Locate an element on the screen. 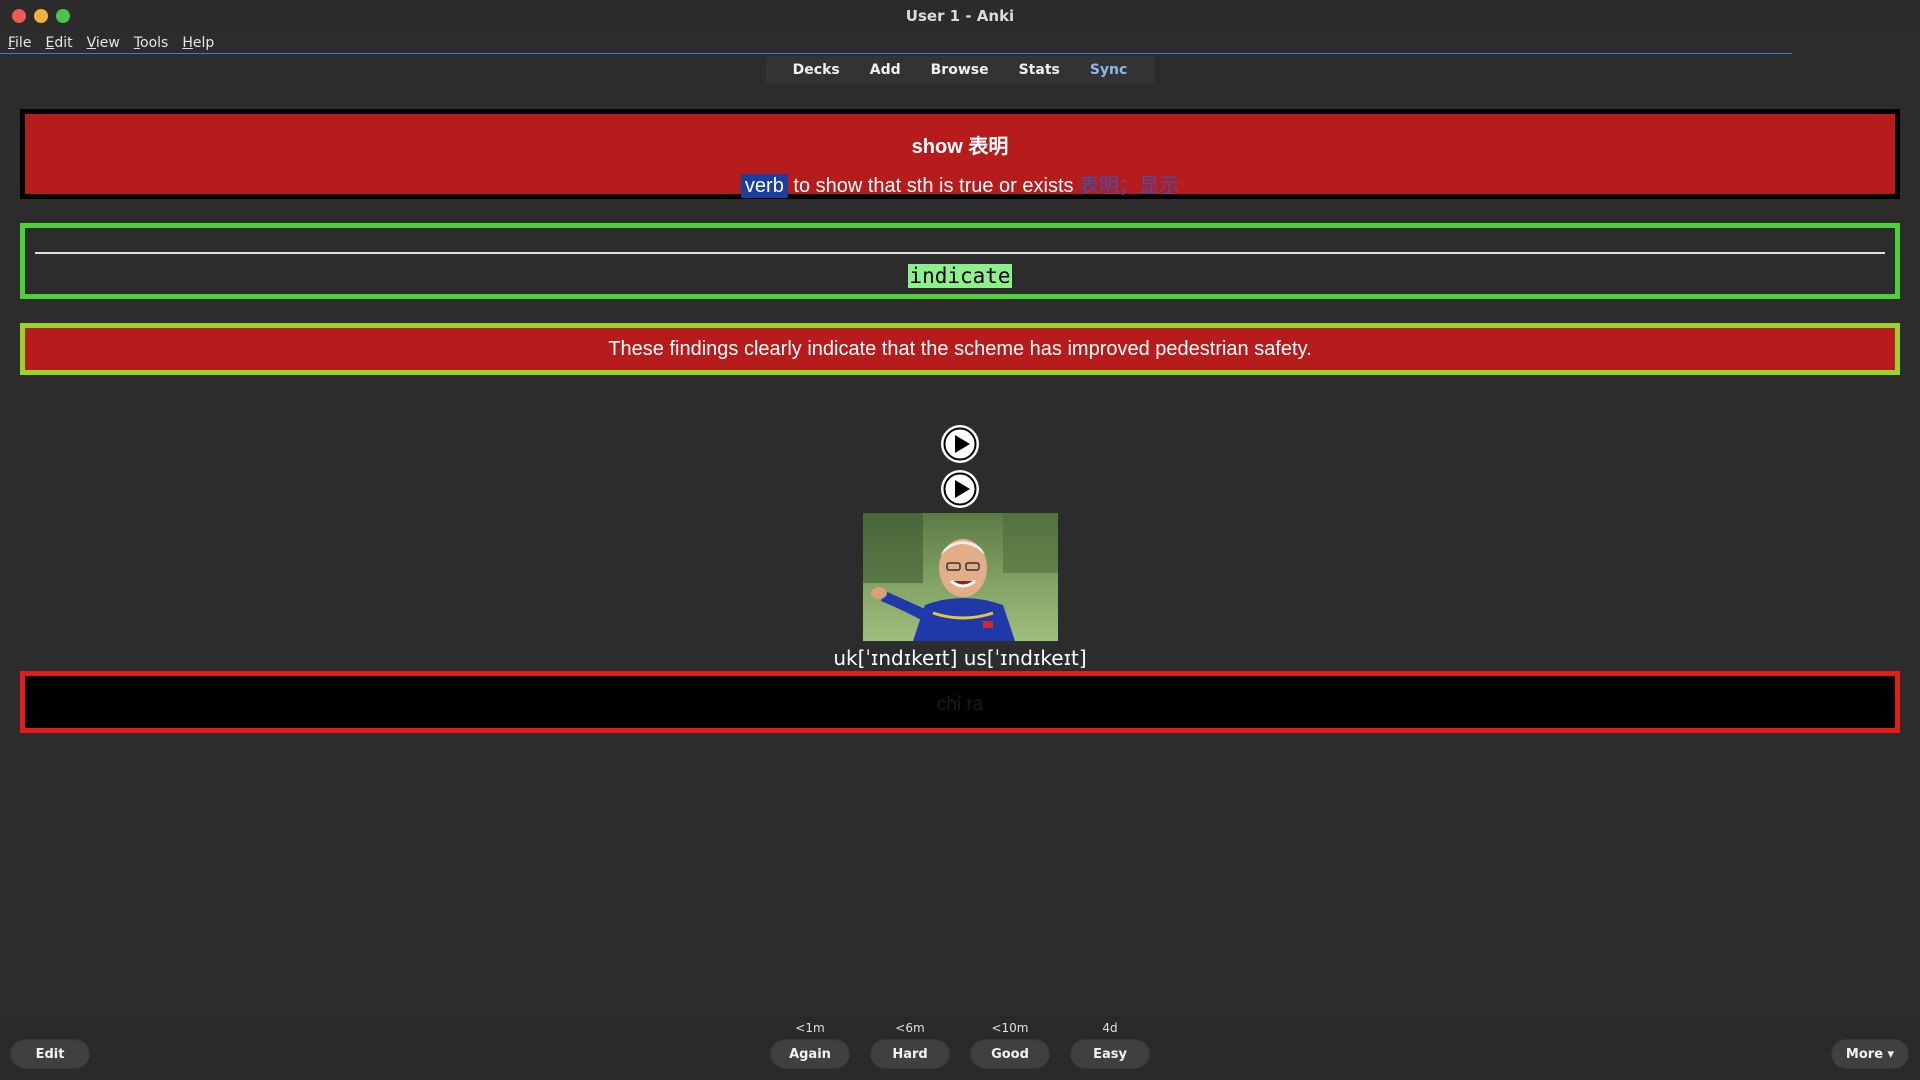 This screenshot has width=1920, height=1080. good-interval: <10m is located at coordinates (1010, 1028).